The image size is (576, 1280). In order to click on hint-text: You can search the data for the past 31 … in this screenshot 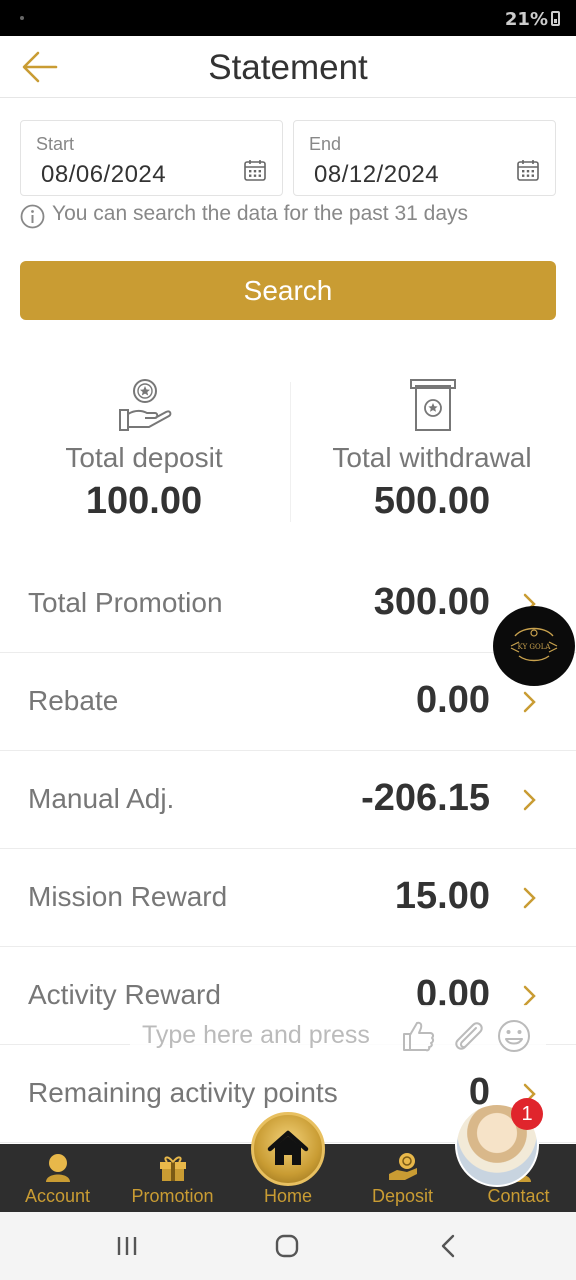, I will do `click(260, 213)`.